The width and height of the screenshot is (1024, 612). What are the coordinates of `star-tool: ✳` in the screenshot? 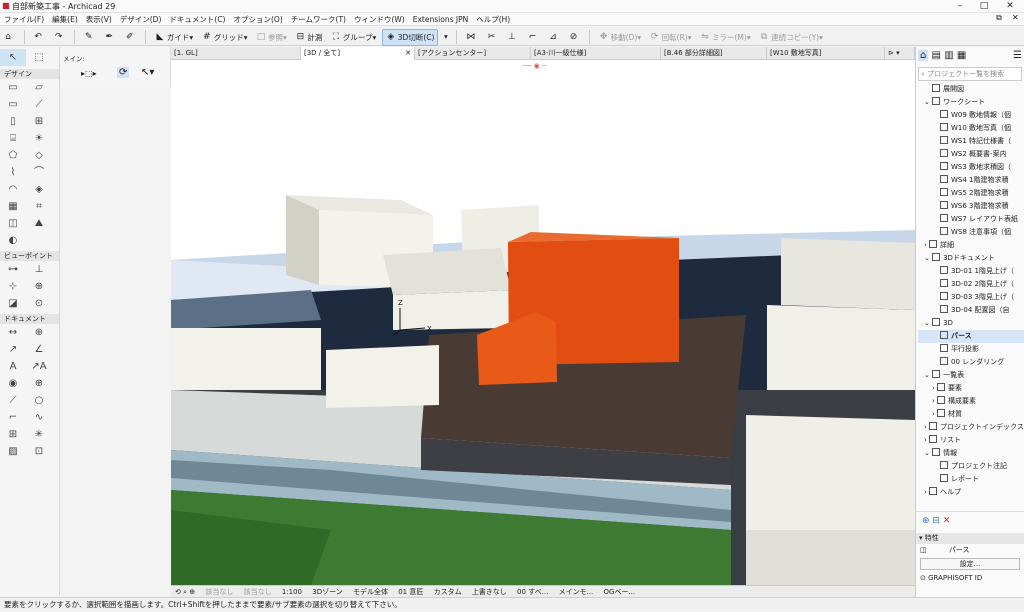 It's located at (39, 434).